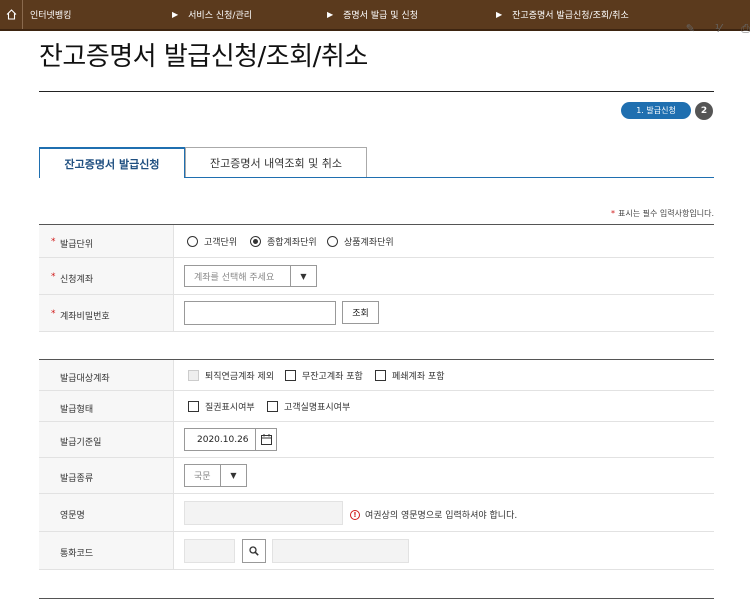 The image size is (750, 607). What do you see at coordinates (418, 377) in the screenshot?
I see `checkbox-label: 폐쇄계좌 포함` at bounding box center [418, 377].